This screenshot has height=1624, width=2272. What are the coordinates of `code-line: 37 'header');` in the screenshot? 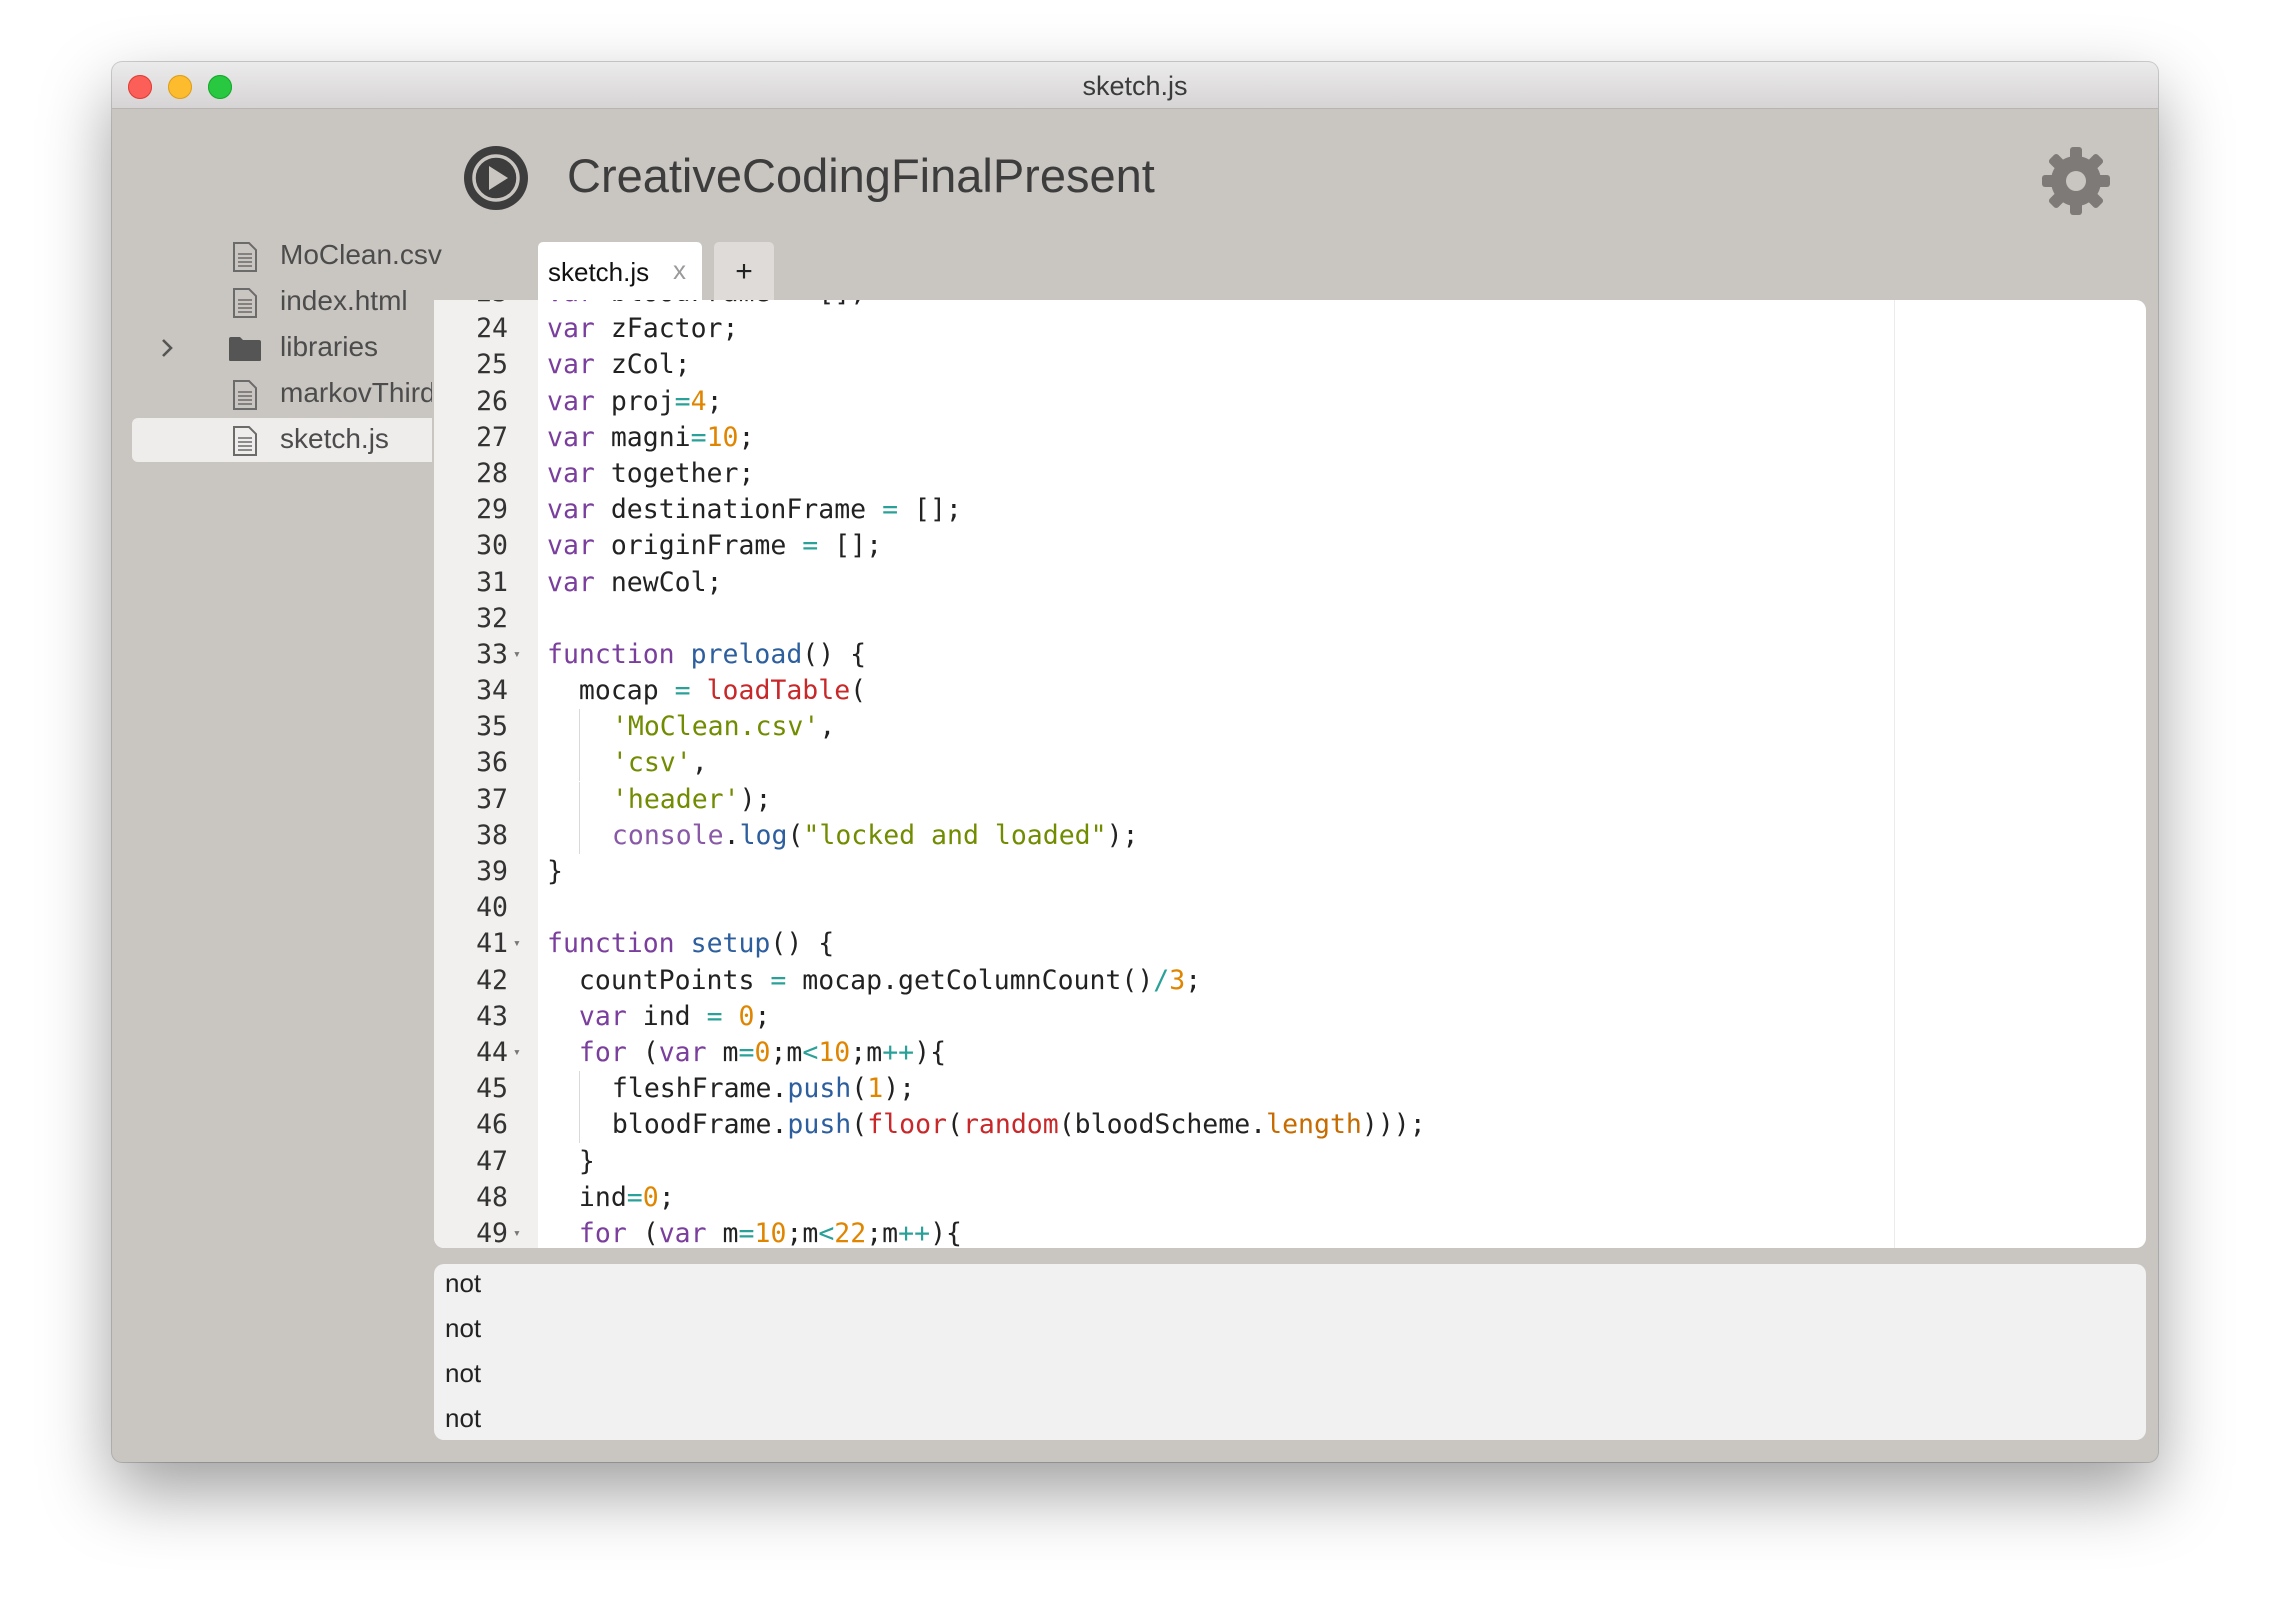 It's located at (1290, 799).